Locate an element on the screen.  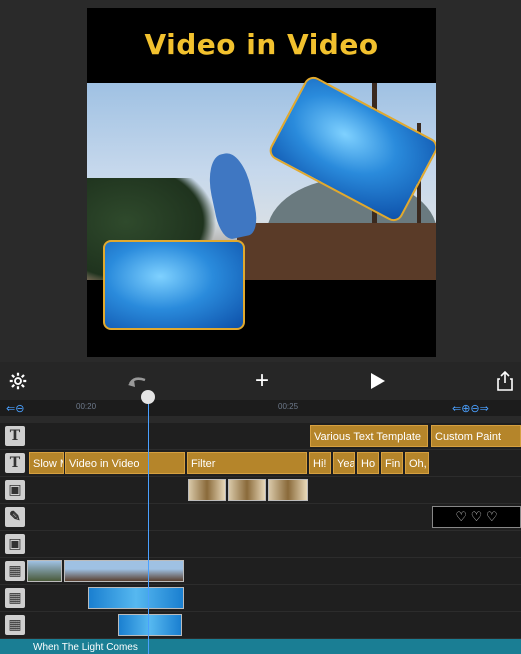
text-clip: Video in Video is located at coordinates (125, 463).